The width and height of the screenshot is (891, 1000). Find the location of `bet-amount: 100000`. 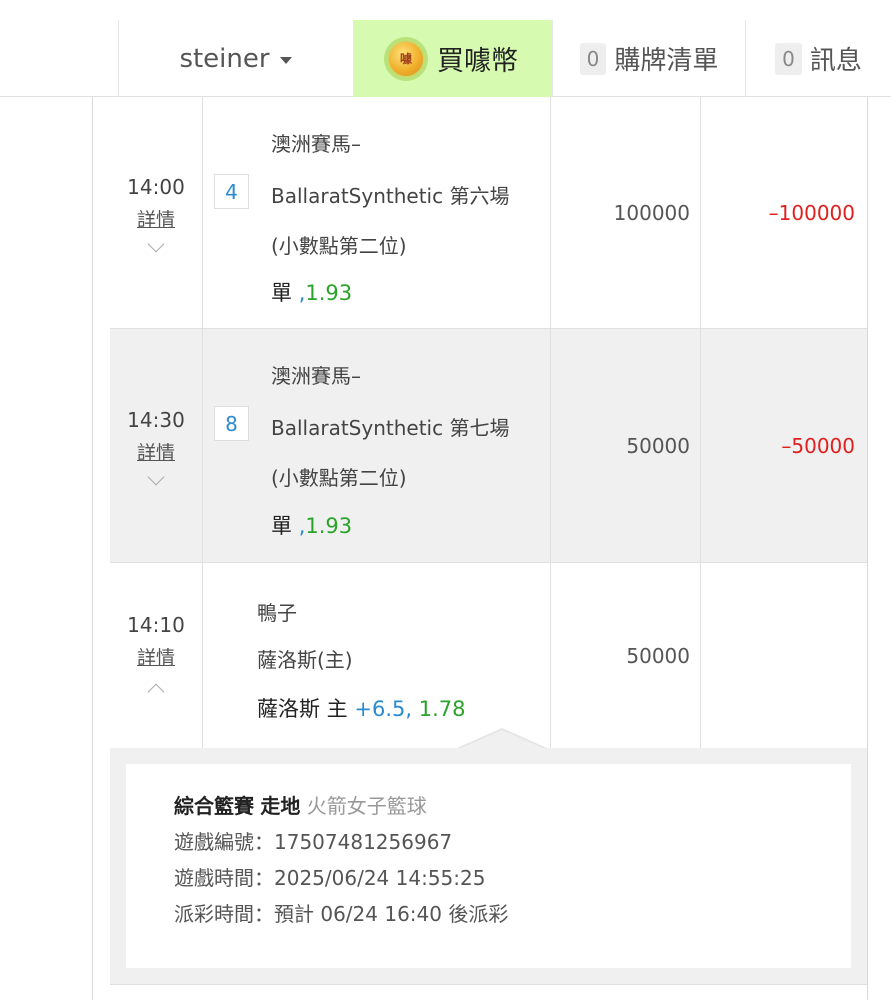

bet-amount: 100000 is located at coordinates (651, 212).